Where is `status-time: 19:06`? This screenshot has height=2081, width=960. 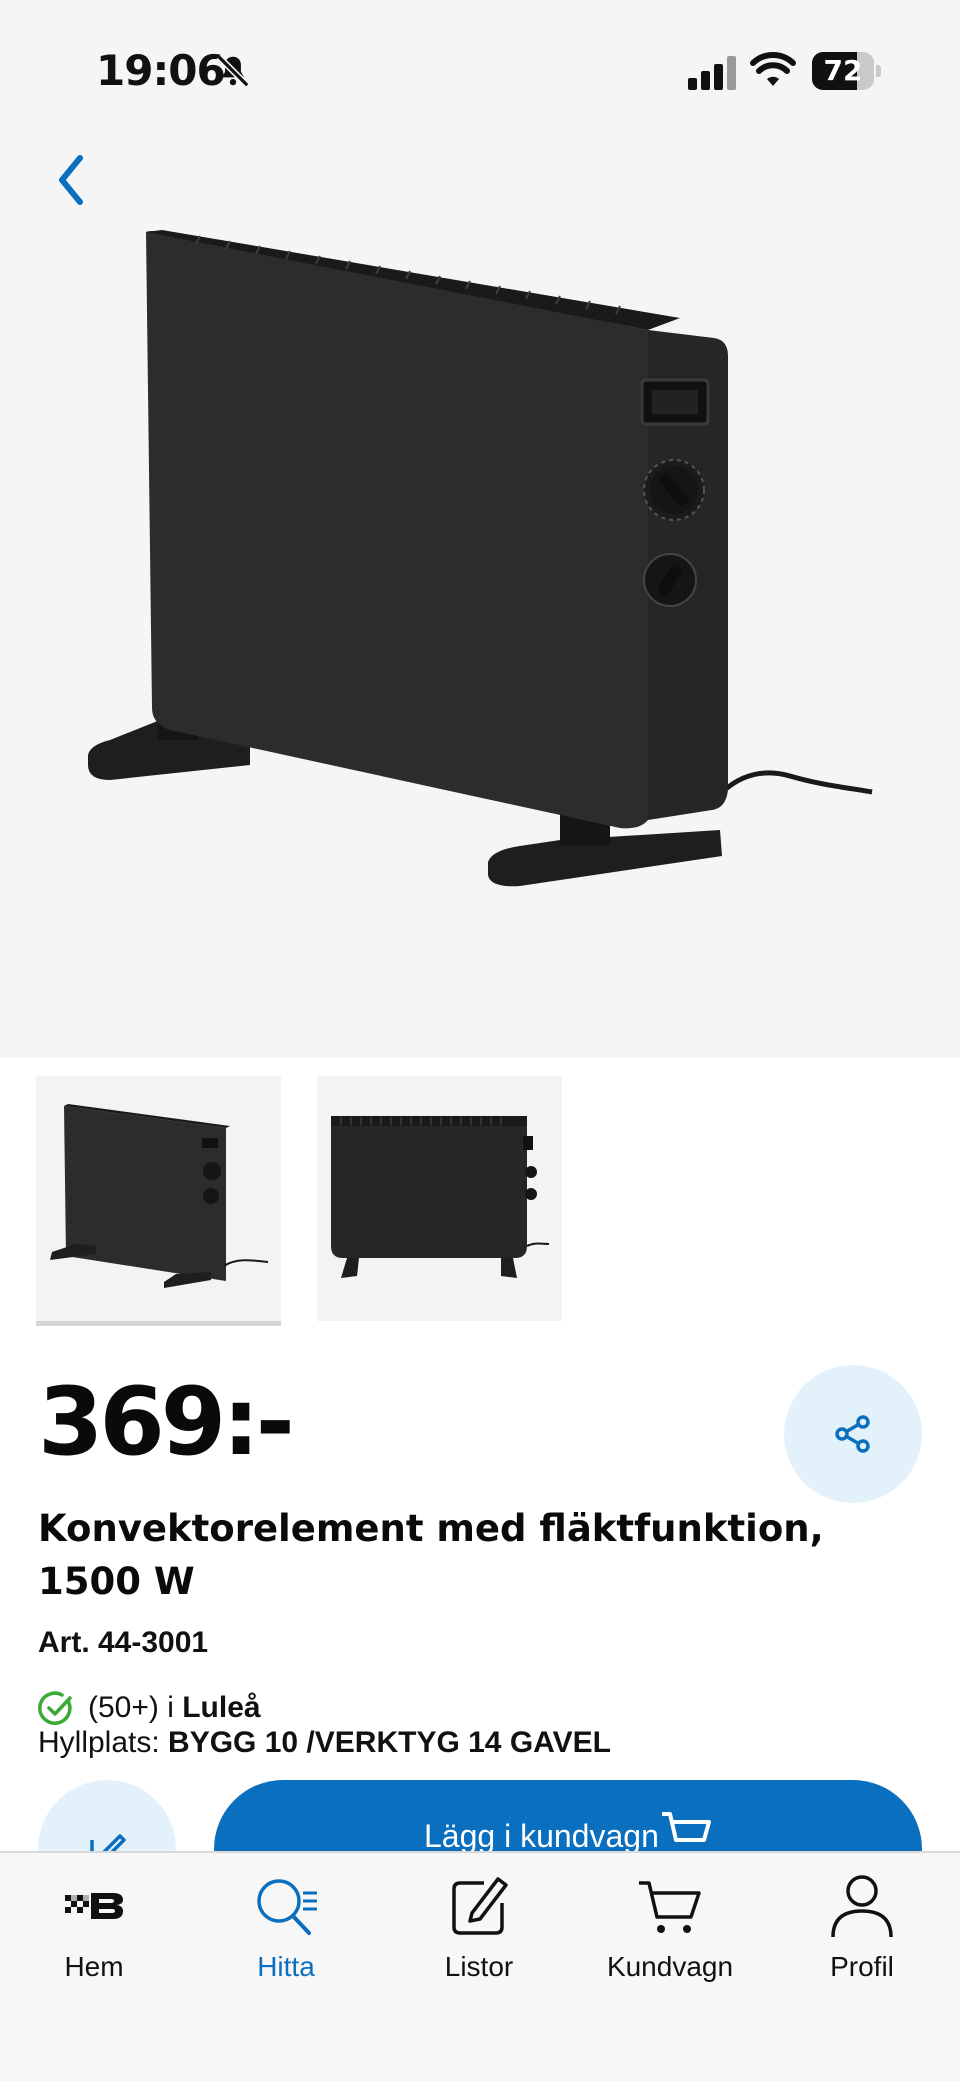 status-time: 19:06 is located at coordinates (161, 70).